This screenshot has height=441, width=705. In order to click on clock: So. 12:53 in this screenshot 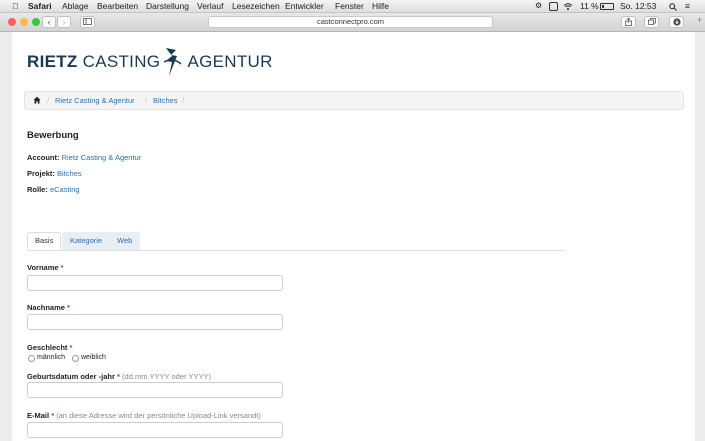, I will do `click(638, 6)`.